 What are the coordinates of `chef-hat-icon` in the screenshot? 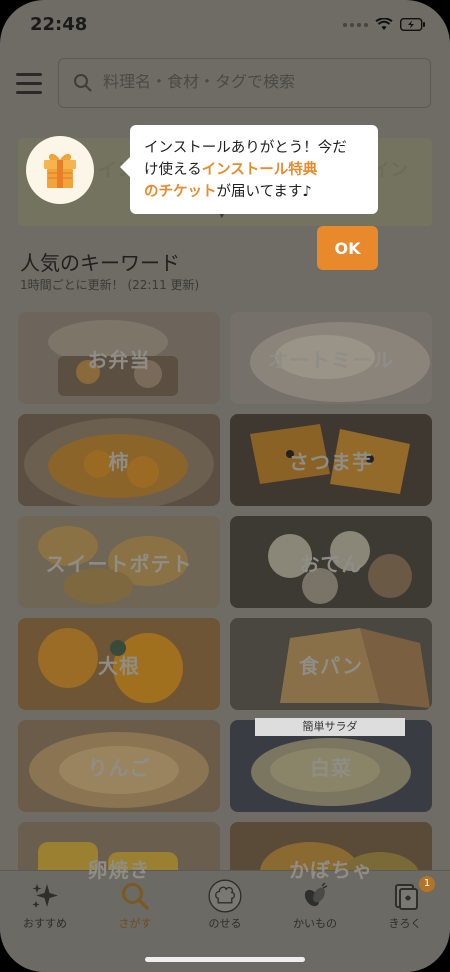 It's located at (225, 896).